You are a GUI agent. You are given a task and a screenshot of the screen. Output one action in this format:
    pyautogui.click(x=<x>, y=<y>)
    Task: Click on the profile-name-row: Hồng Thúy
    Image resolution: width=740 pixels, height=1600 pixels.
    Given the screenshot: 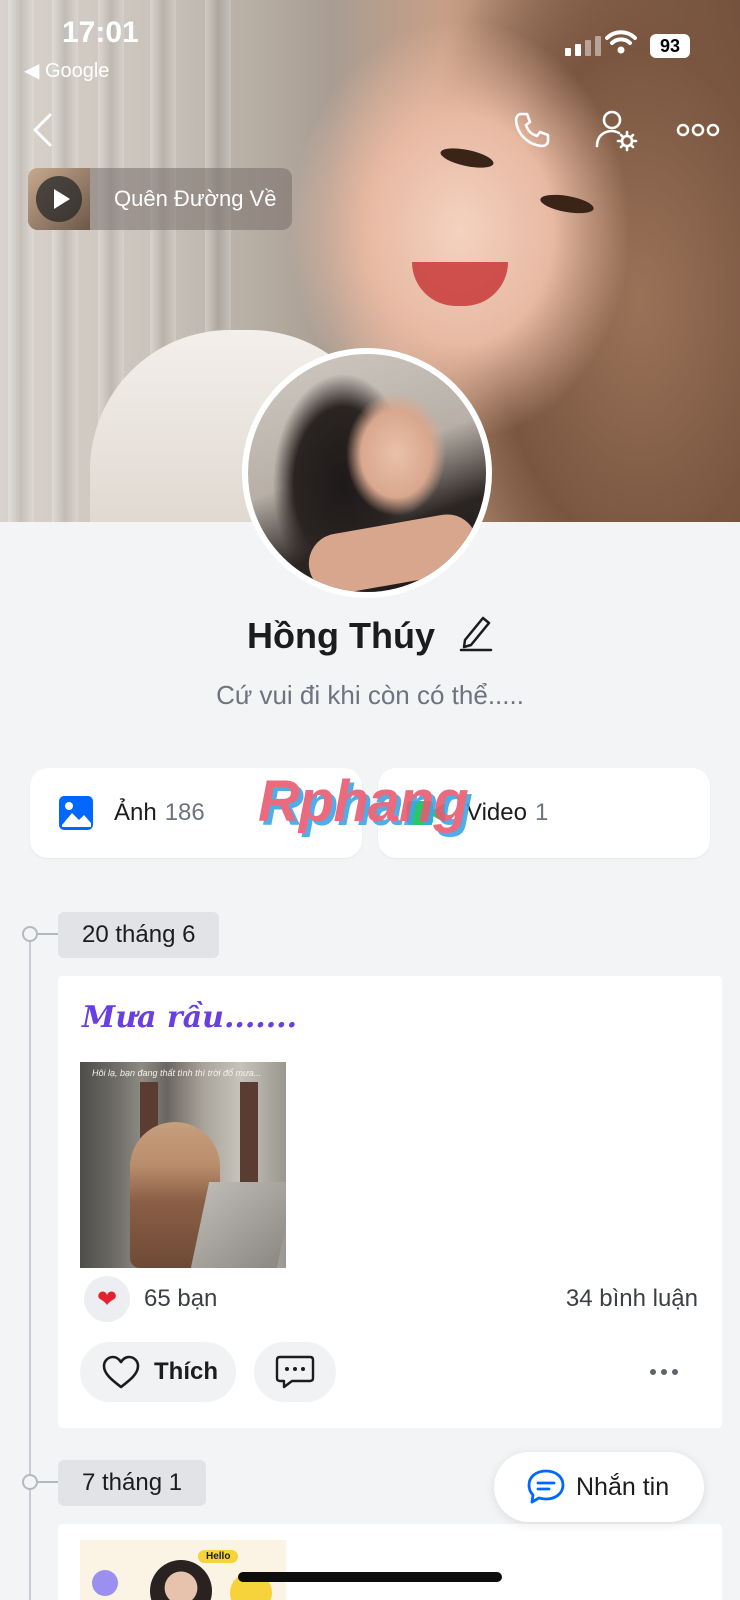 What is the action you would take?
    pyautogui.click(x=370, y=636)
    